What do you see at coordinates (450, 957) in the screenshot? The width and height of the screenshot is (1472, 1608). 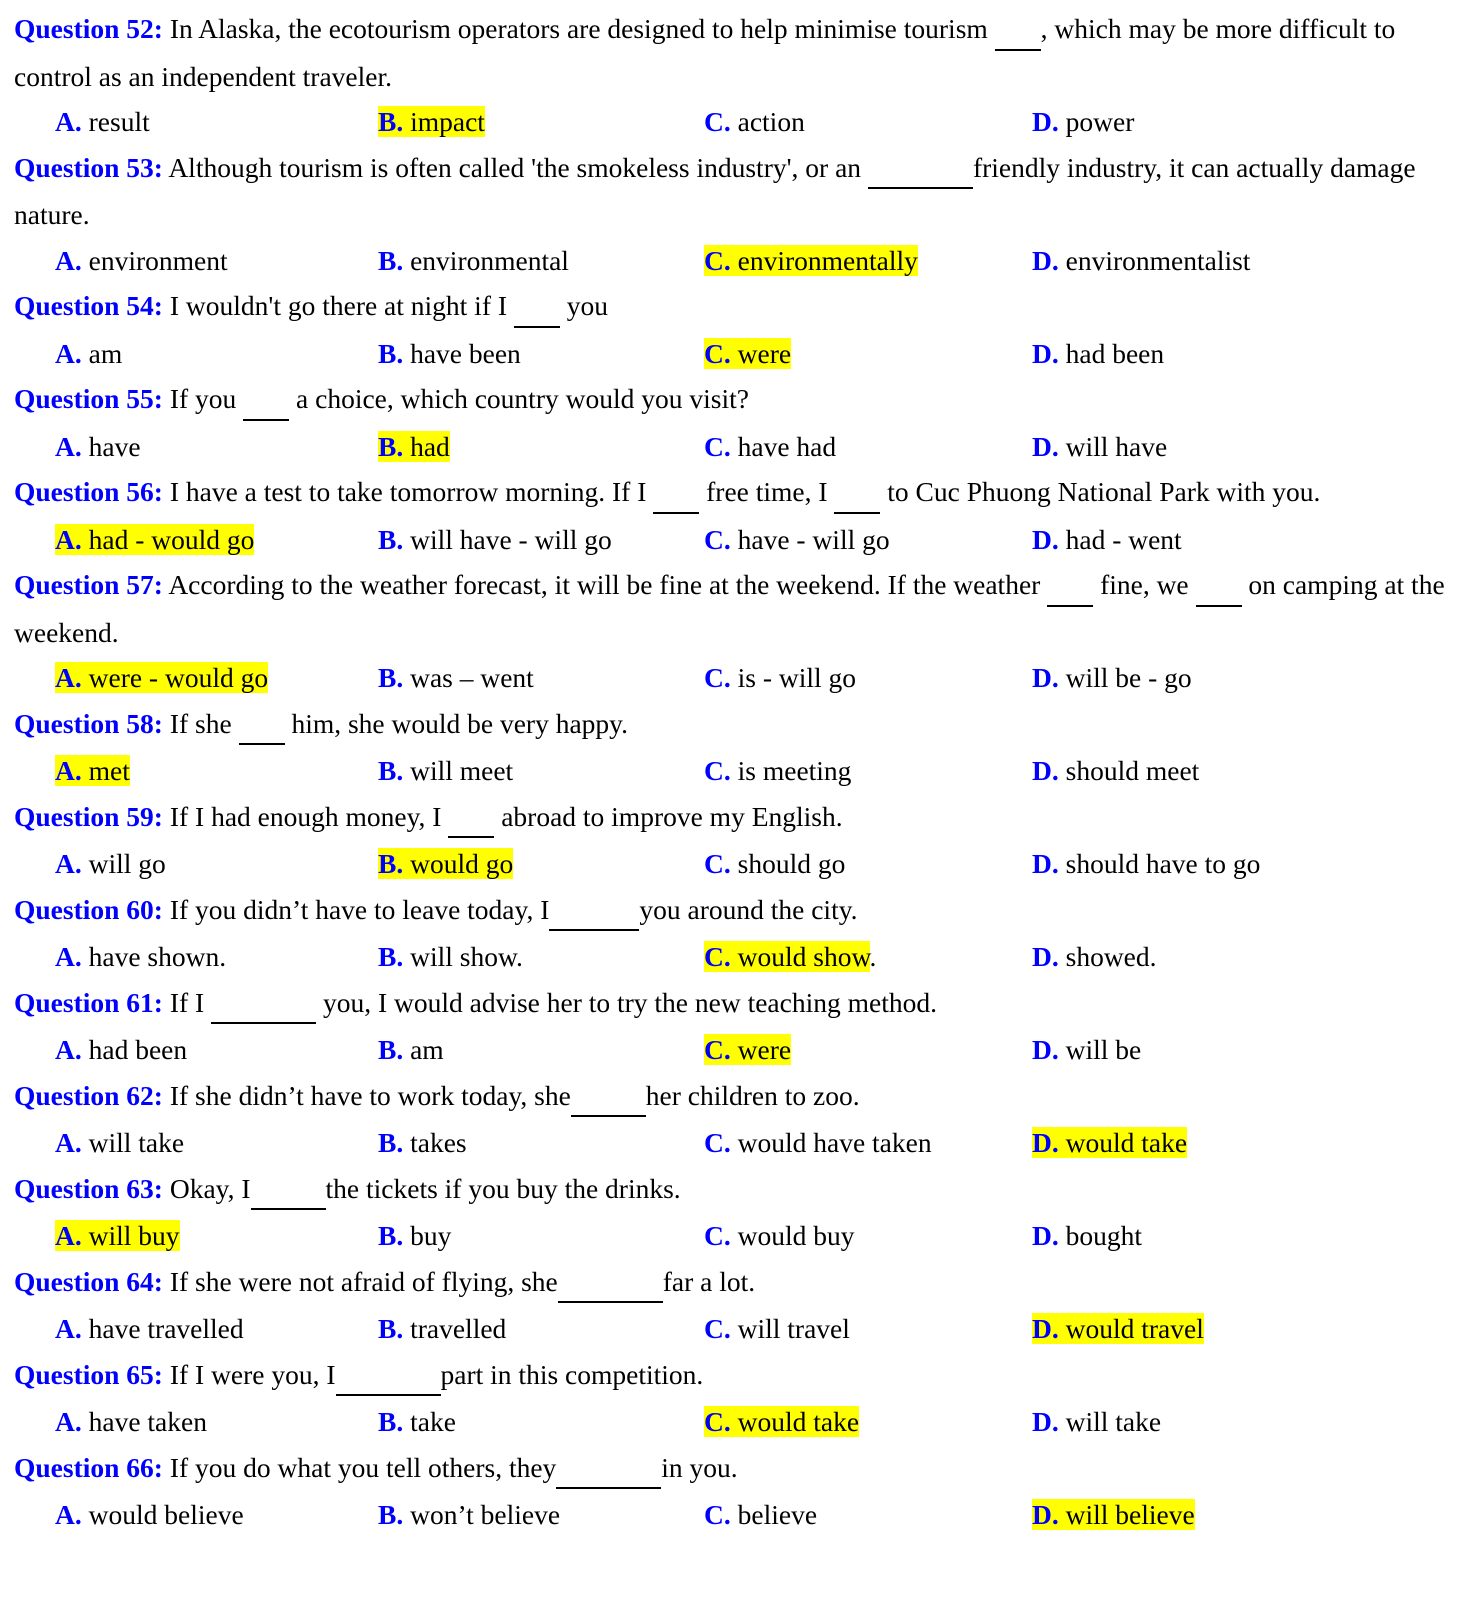 I see `option-b: B. will show.` at bounding box center [450, 957].